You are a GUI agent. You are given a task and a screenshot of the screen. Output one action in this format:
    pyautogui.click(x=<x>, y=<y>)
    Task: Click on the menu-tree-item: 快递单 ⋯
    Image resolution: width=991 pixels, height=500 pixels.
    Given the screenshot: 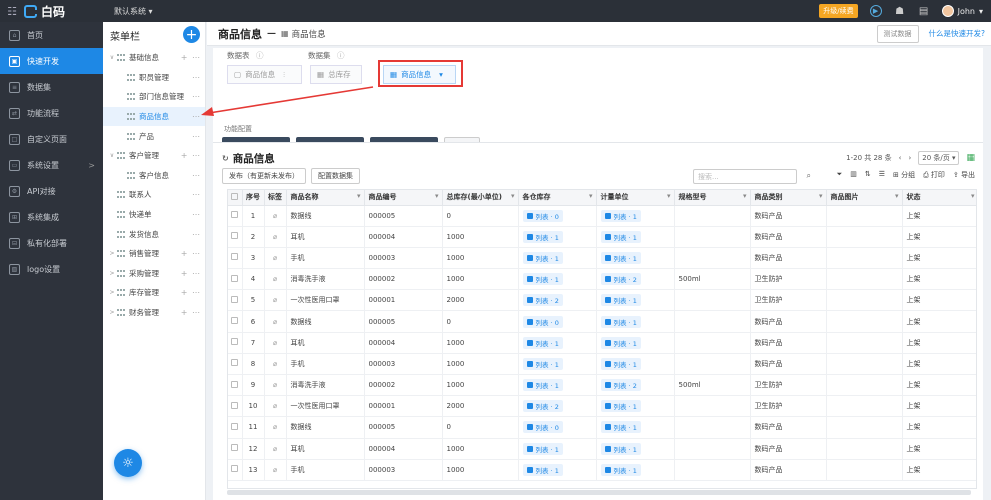 What is the action you would take?
    pyautogui.click(x=154, y=215)
    